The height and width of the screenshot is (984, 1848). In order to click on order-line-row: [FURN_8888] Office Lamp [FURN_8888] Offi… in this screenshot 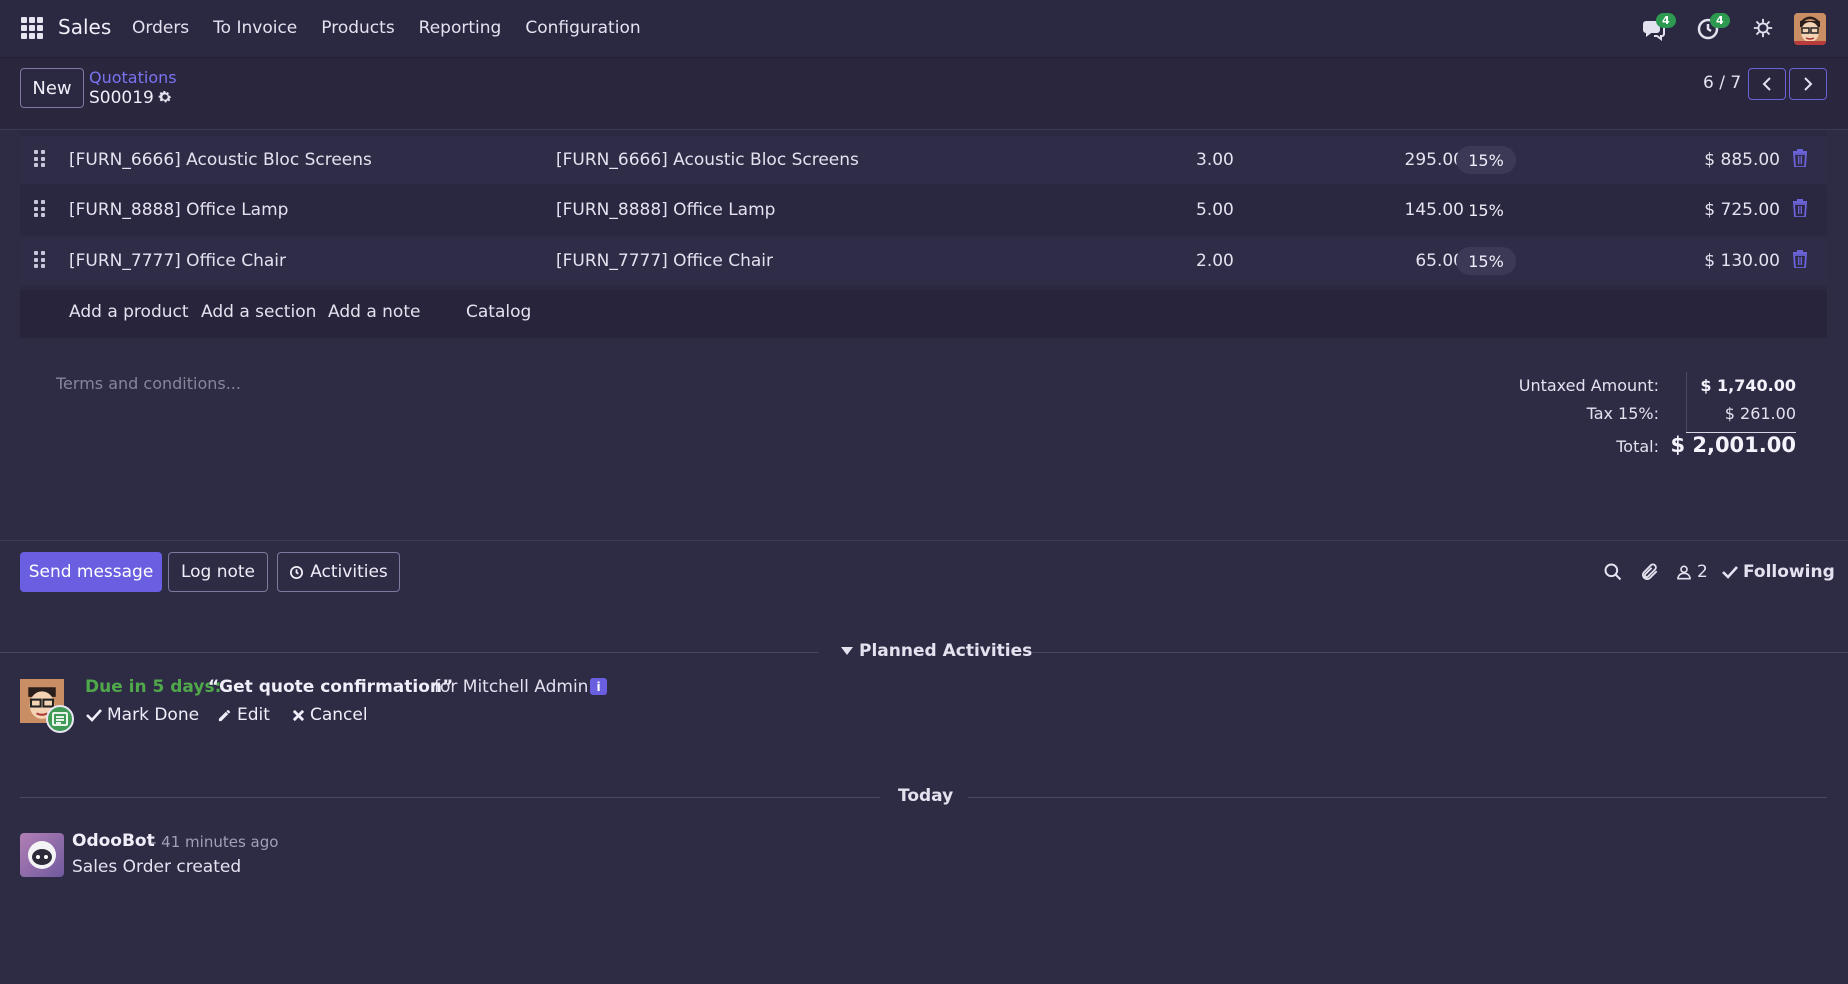, I will do `click(923, 210)`.